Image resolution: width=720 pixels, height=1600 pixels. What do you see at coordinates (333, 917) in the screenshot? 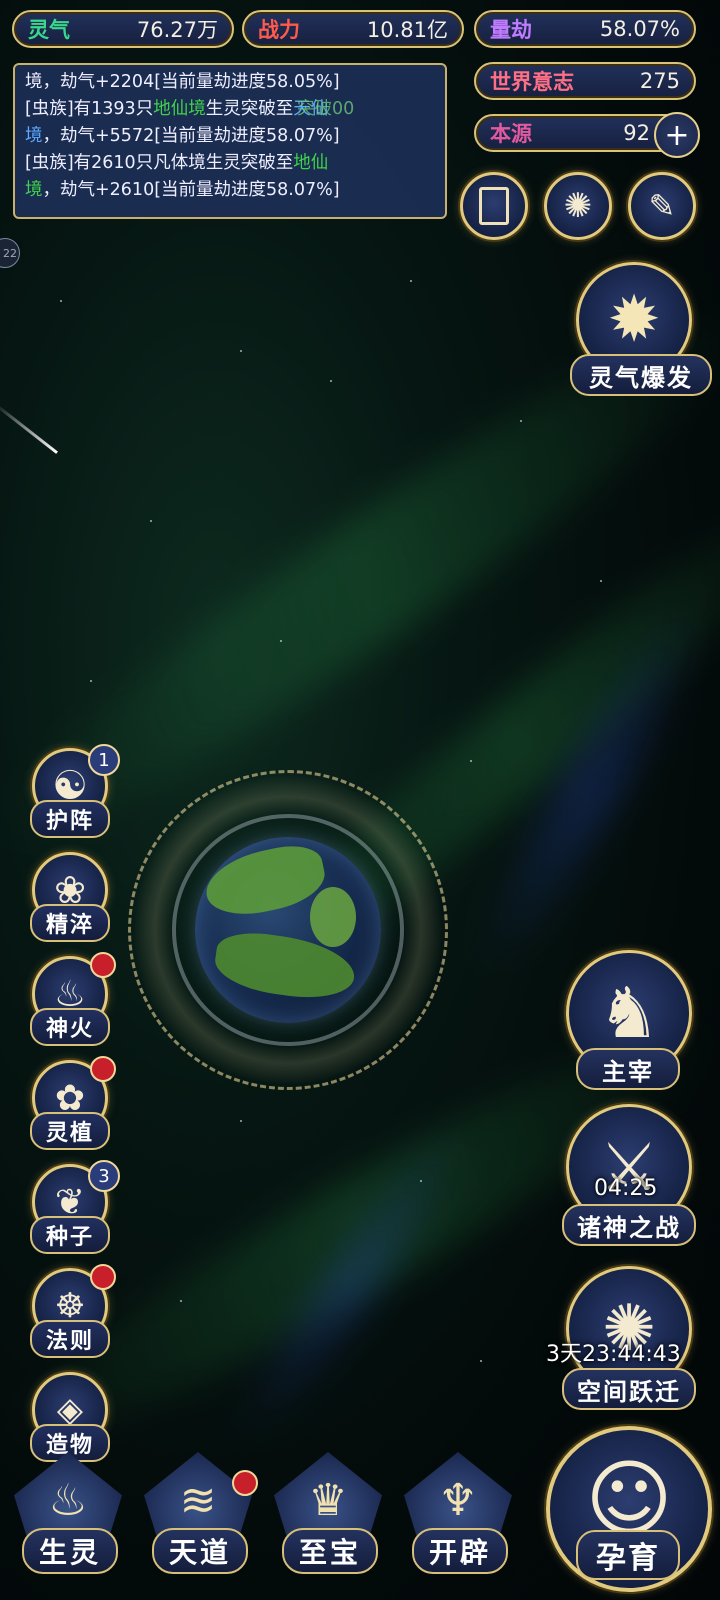
I see `continent` at bounding box center [333, 917].